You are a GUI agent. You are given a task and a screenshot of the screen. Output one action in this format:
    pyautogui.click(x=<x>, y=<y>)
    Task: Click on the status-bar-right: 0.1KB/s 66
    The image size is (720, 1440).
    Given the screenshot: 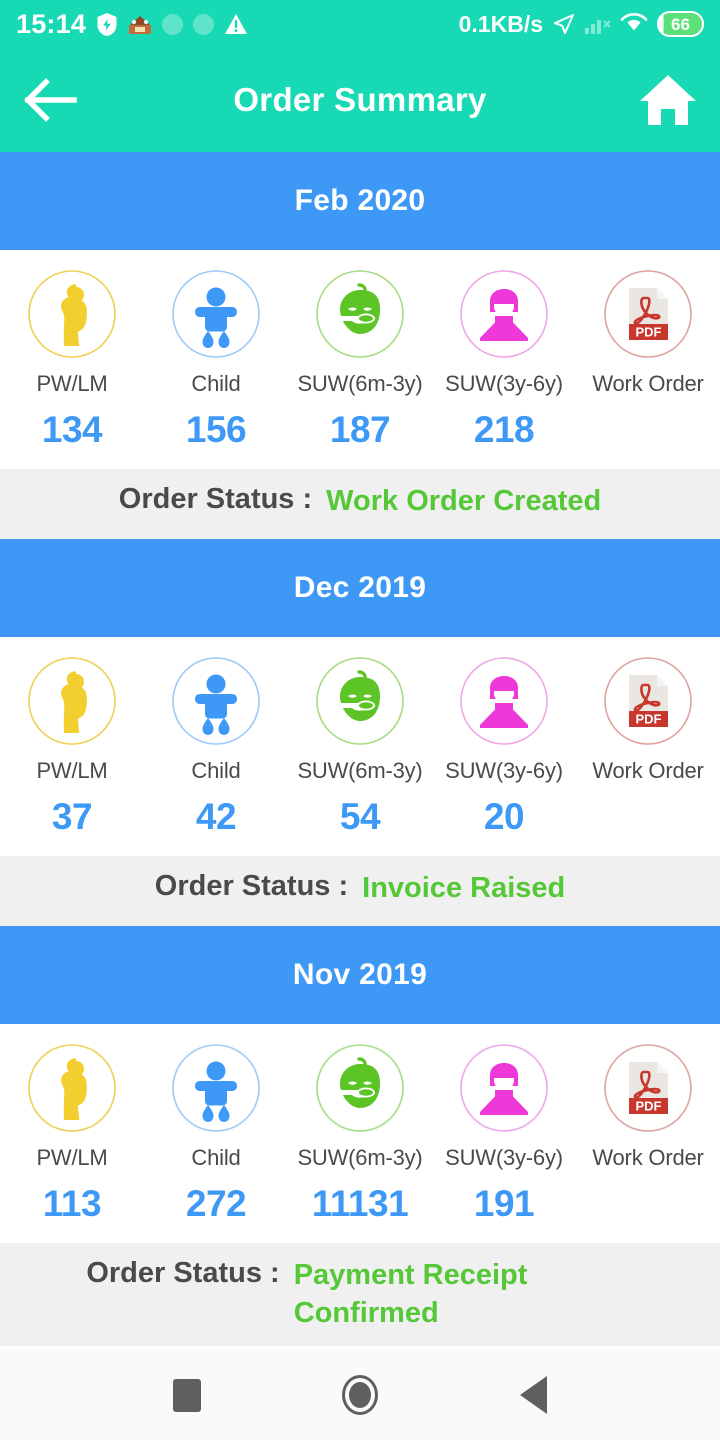 What is the action you would take?
    pyautogui.click(x=581, y=24)
    